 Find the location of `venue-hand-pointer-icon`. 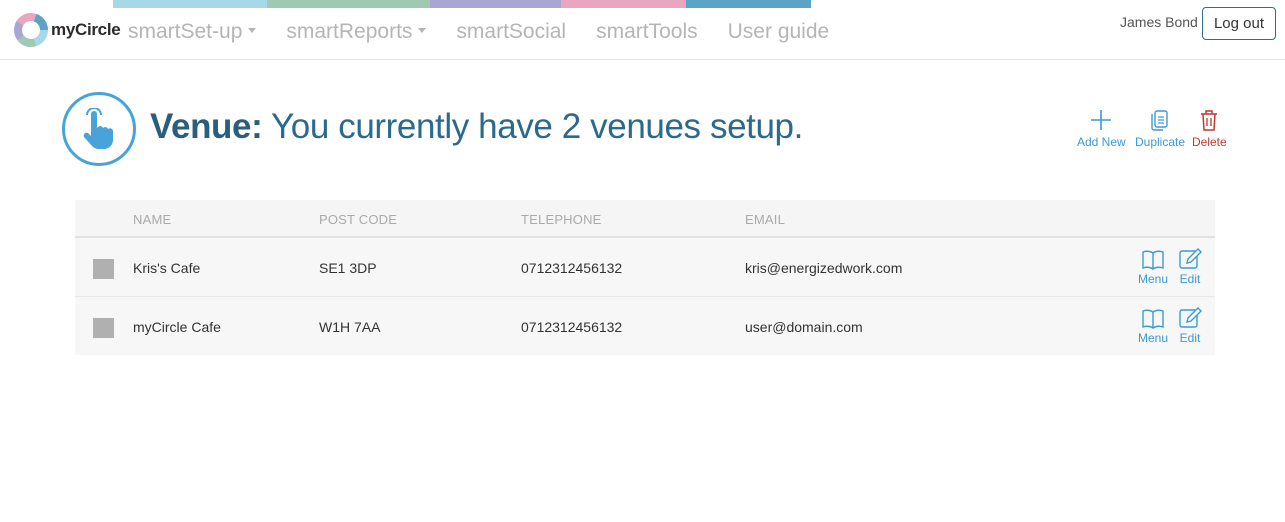

venue-hand-pointer-icon is located at coordinates (99, 129).